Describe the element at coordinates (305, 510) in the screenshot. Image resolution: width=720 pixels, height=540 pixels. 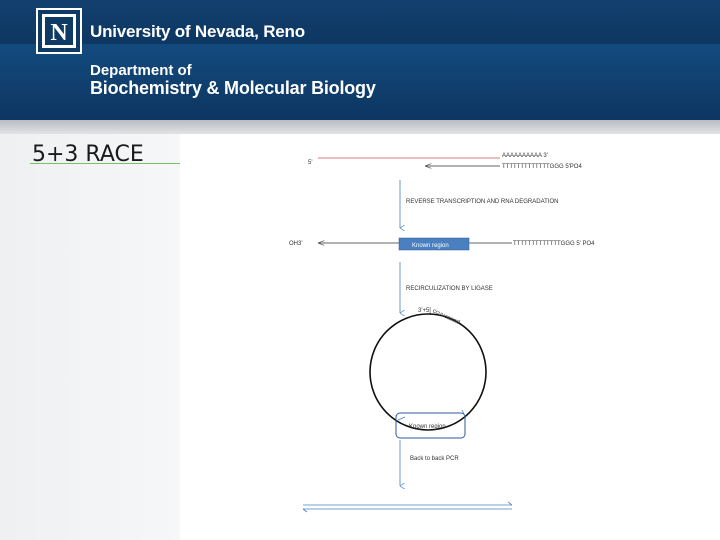
I see `pcr-product-arrow-left` at that location.